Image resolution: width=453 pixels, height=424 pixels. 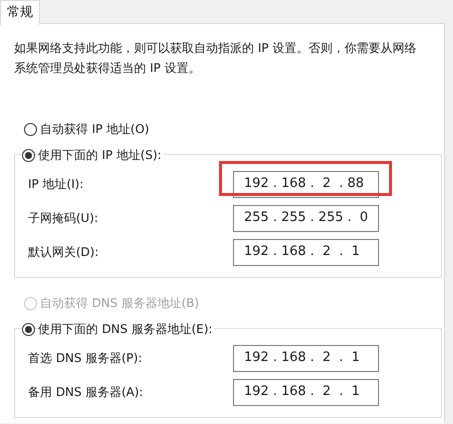 What do you see at coordinates (126, 329) in the screenshot?
I see `radio-label: 使用下面的 DNS 服务器地址(E):` at bounding box center [126, 329].